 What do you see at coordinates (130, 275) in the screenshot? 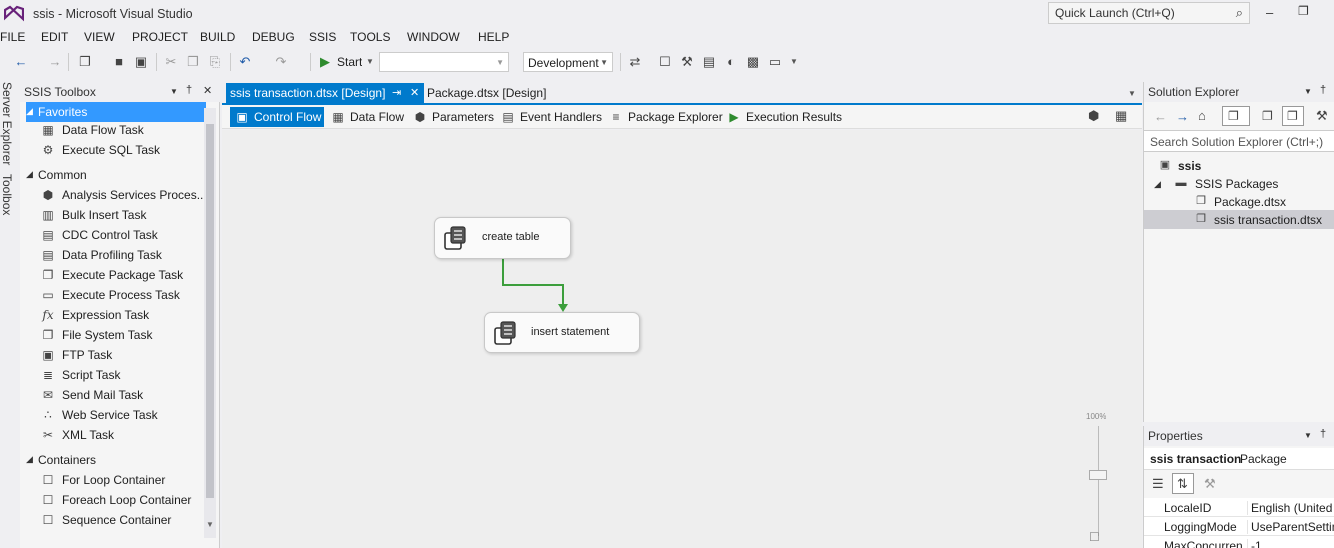
I see `toolbox-item: ❐ Execute Package Task` at bounding box center [130, 275].